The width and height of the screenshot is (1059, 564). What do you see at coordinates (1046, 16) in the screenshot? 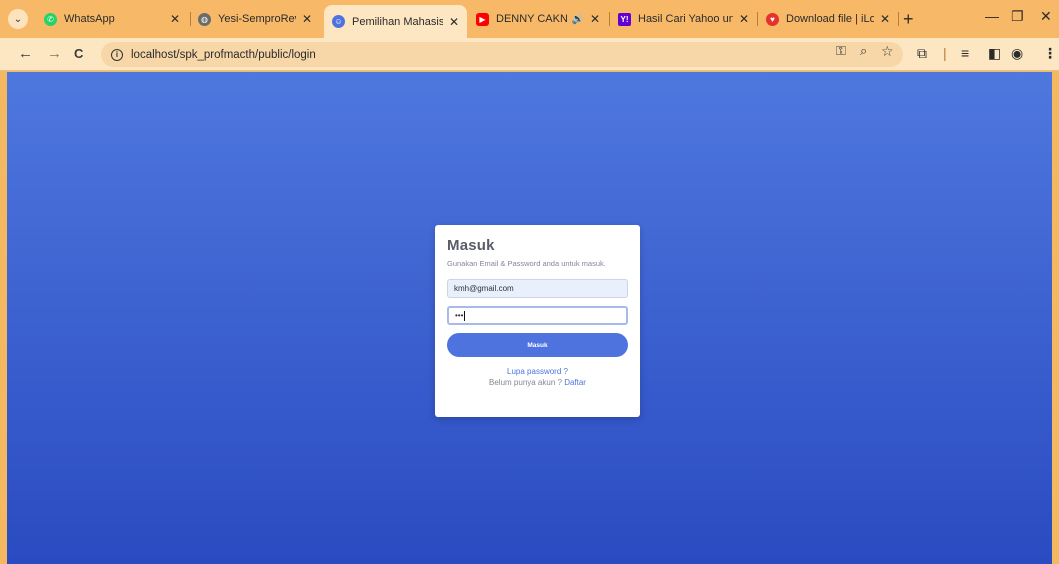
I see `close-window-icon: ✕` at bounding box center [1046, 16].